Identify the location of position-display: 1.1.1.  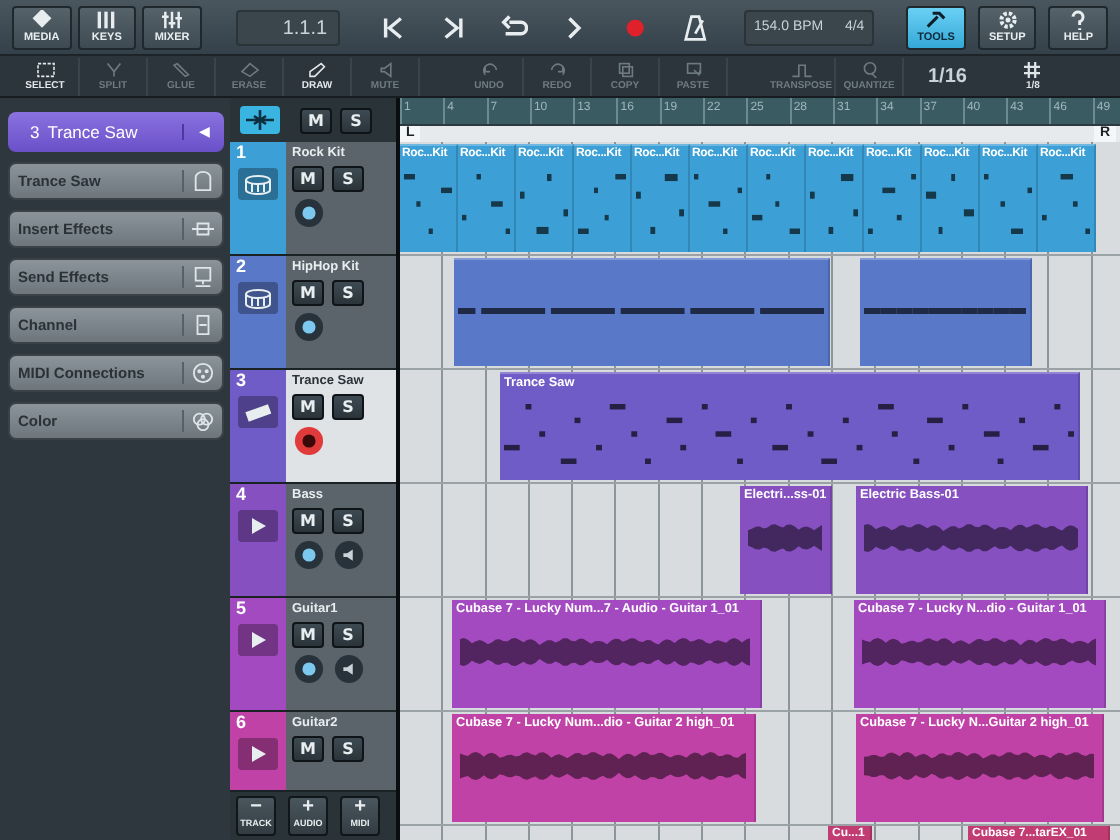
(287, 27).